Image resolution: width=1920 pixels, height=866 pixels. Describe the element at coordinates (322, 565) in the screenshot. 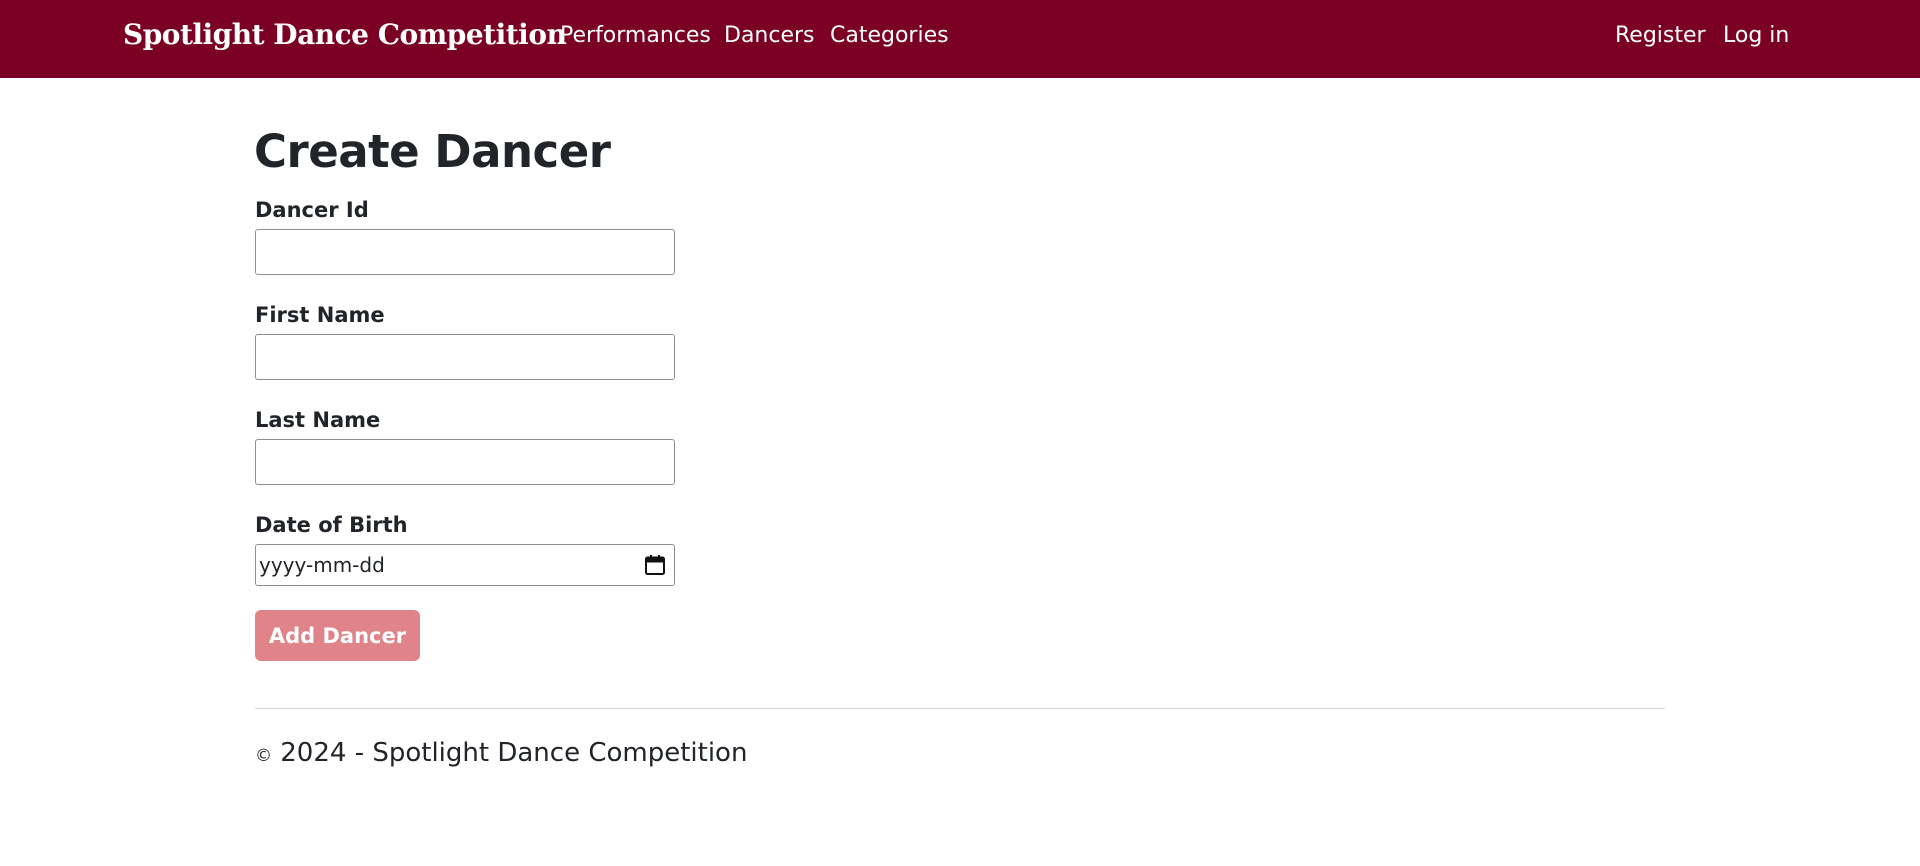

I see `date-placeholder: yyyy-mm-dd` at that location.